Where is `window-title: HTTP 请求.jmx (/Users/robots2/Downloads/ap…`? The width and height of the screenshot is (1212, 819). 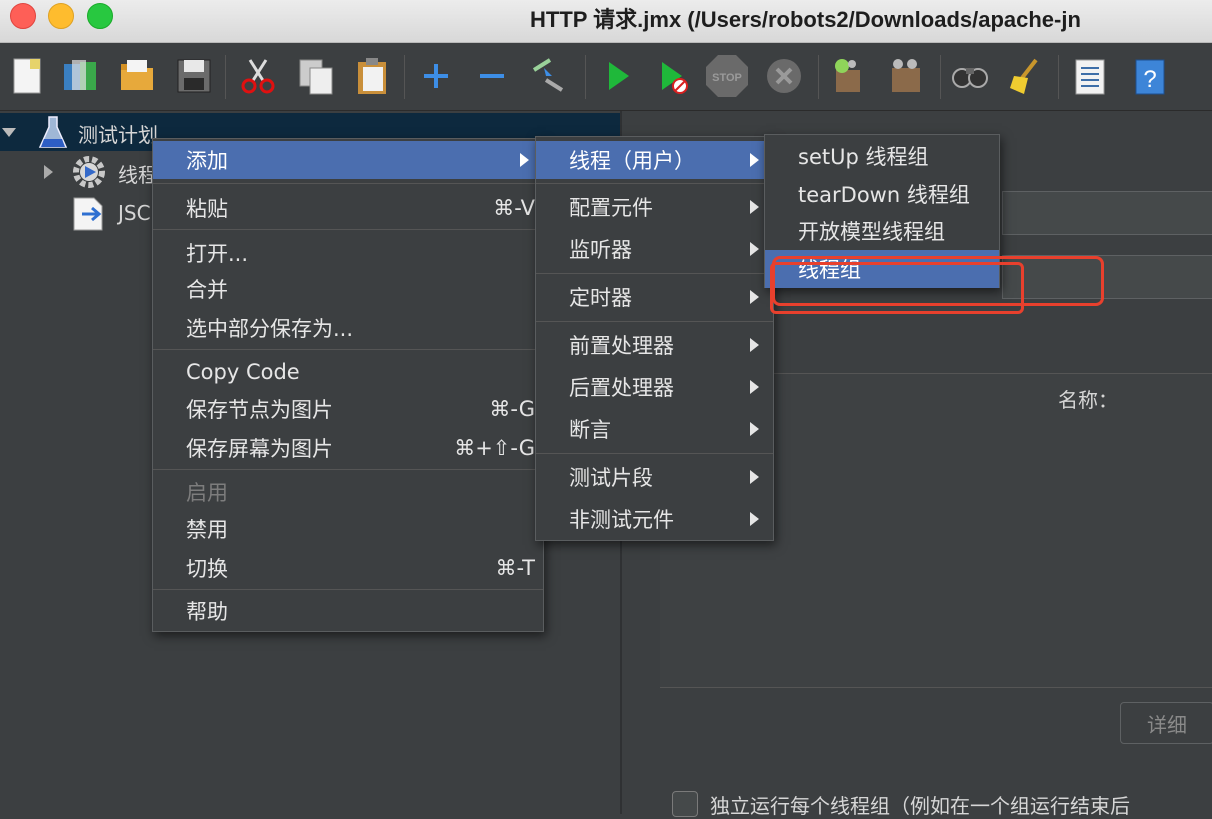
window-title: HTTP 请求.jmx (/Users/robots2/Downloads/ap… is located at coordinates (805, 19).